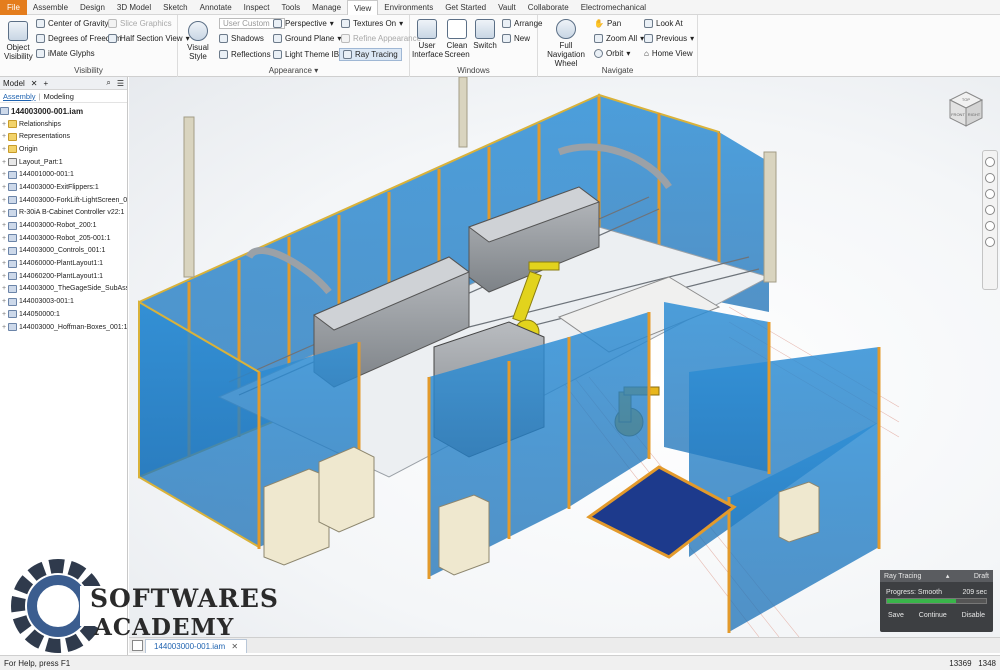 Image resolution: width=1000 pixels, height=670 pixels. I want to click on tab-assembly: Assembly, so click(19, 96).